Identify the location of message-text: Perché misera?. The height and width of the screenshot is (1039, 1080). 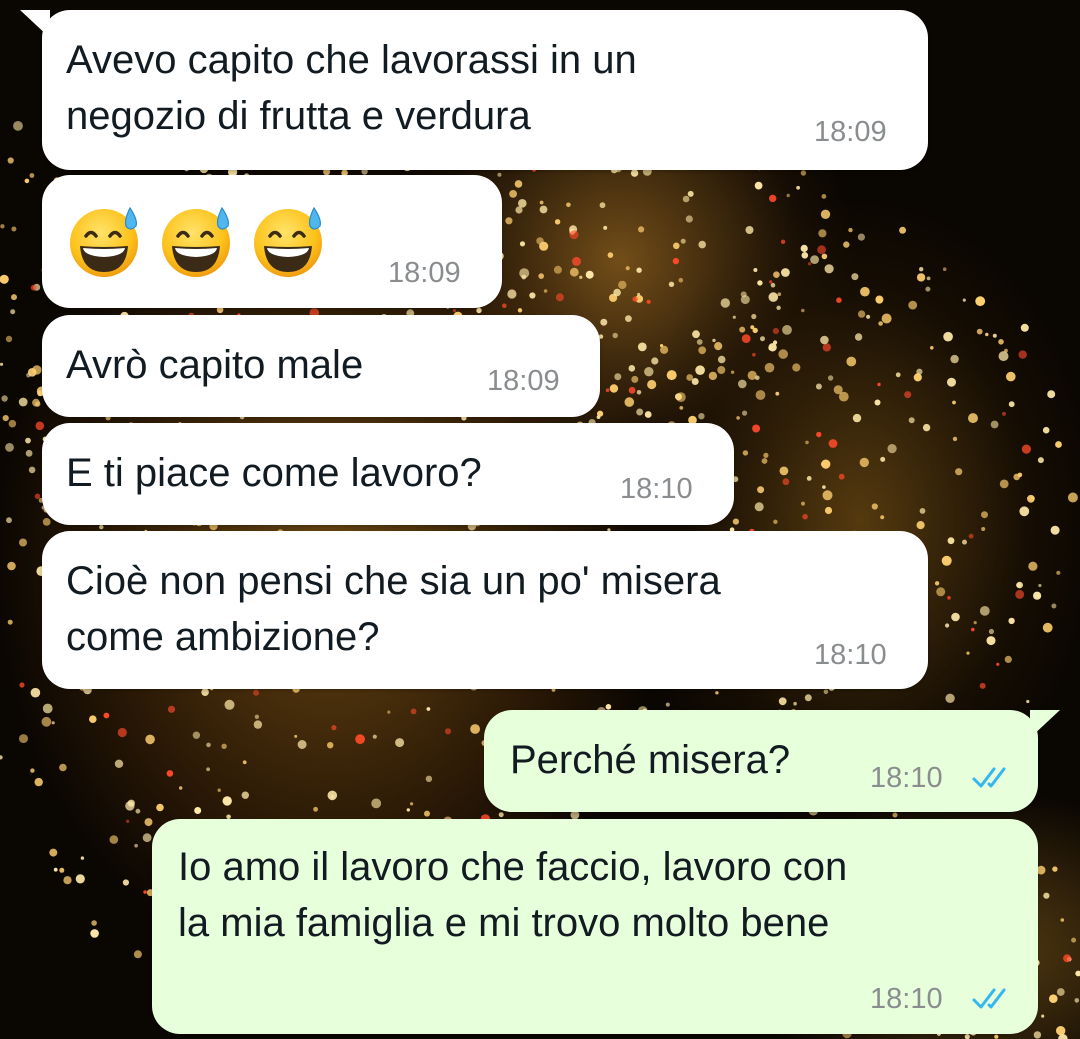
(650, 760).